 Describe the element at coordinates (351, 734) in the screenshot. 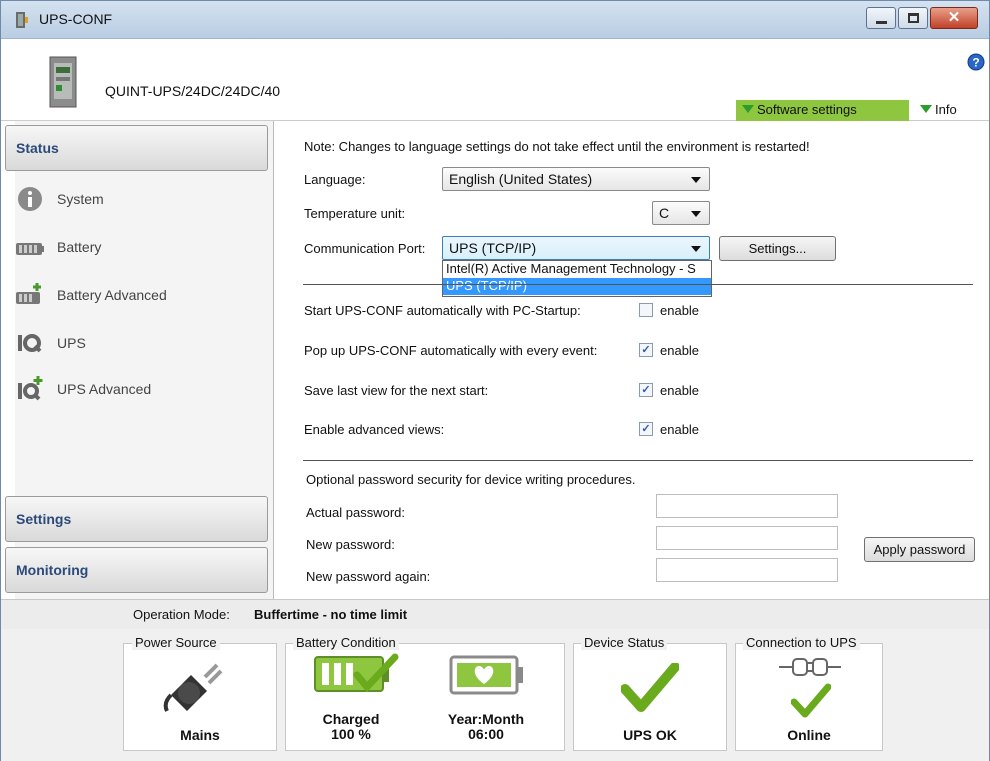

I see `battery-percent: 100 %` at that location.